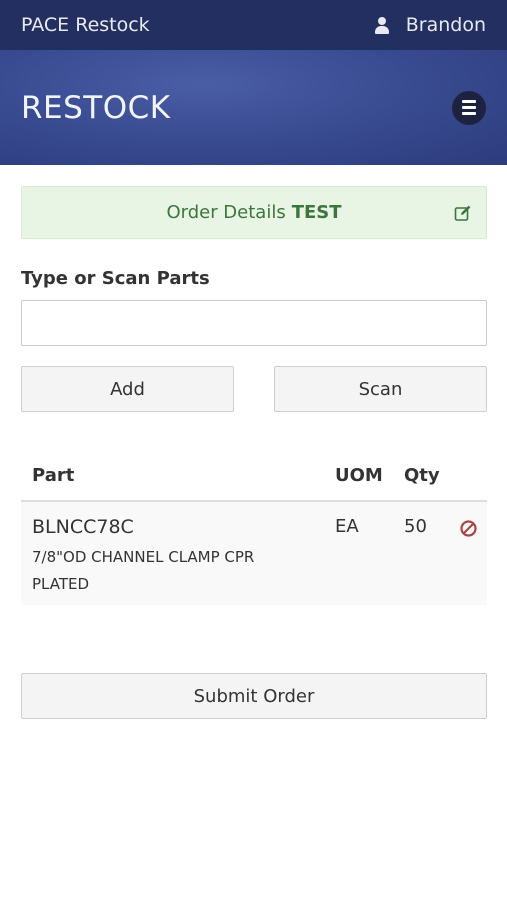 The width and height of the screenshot is (507, 900). Describe the element at coordinates (469, 107) in the screenshot. I see `hamburger-menu-icon` at that location.